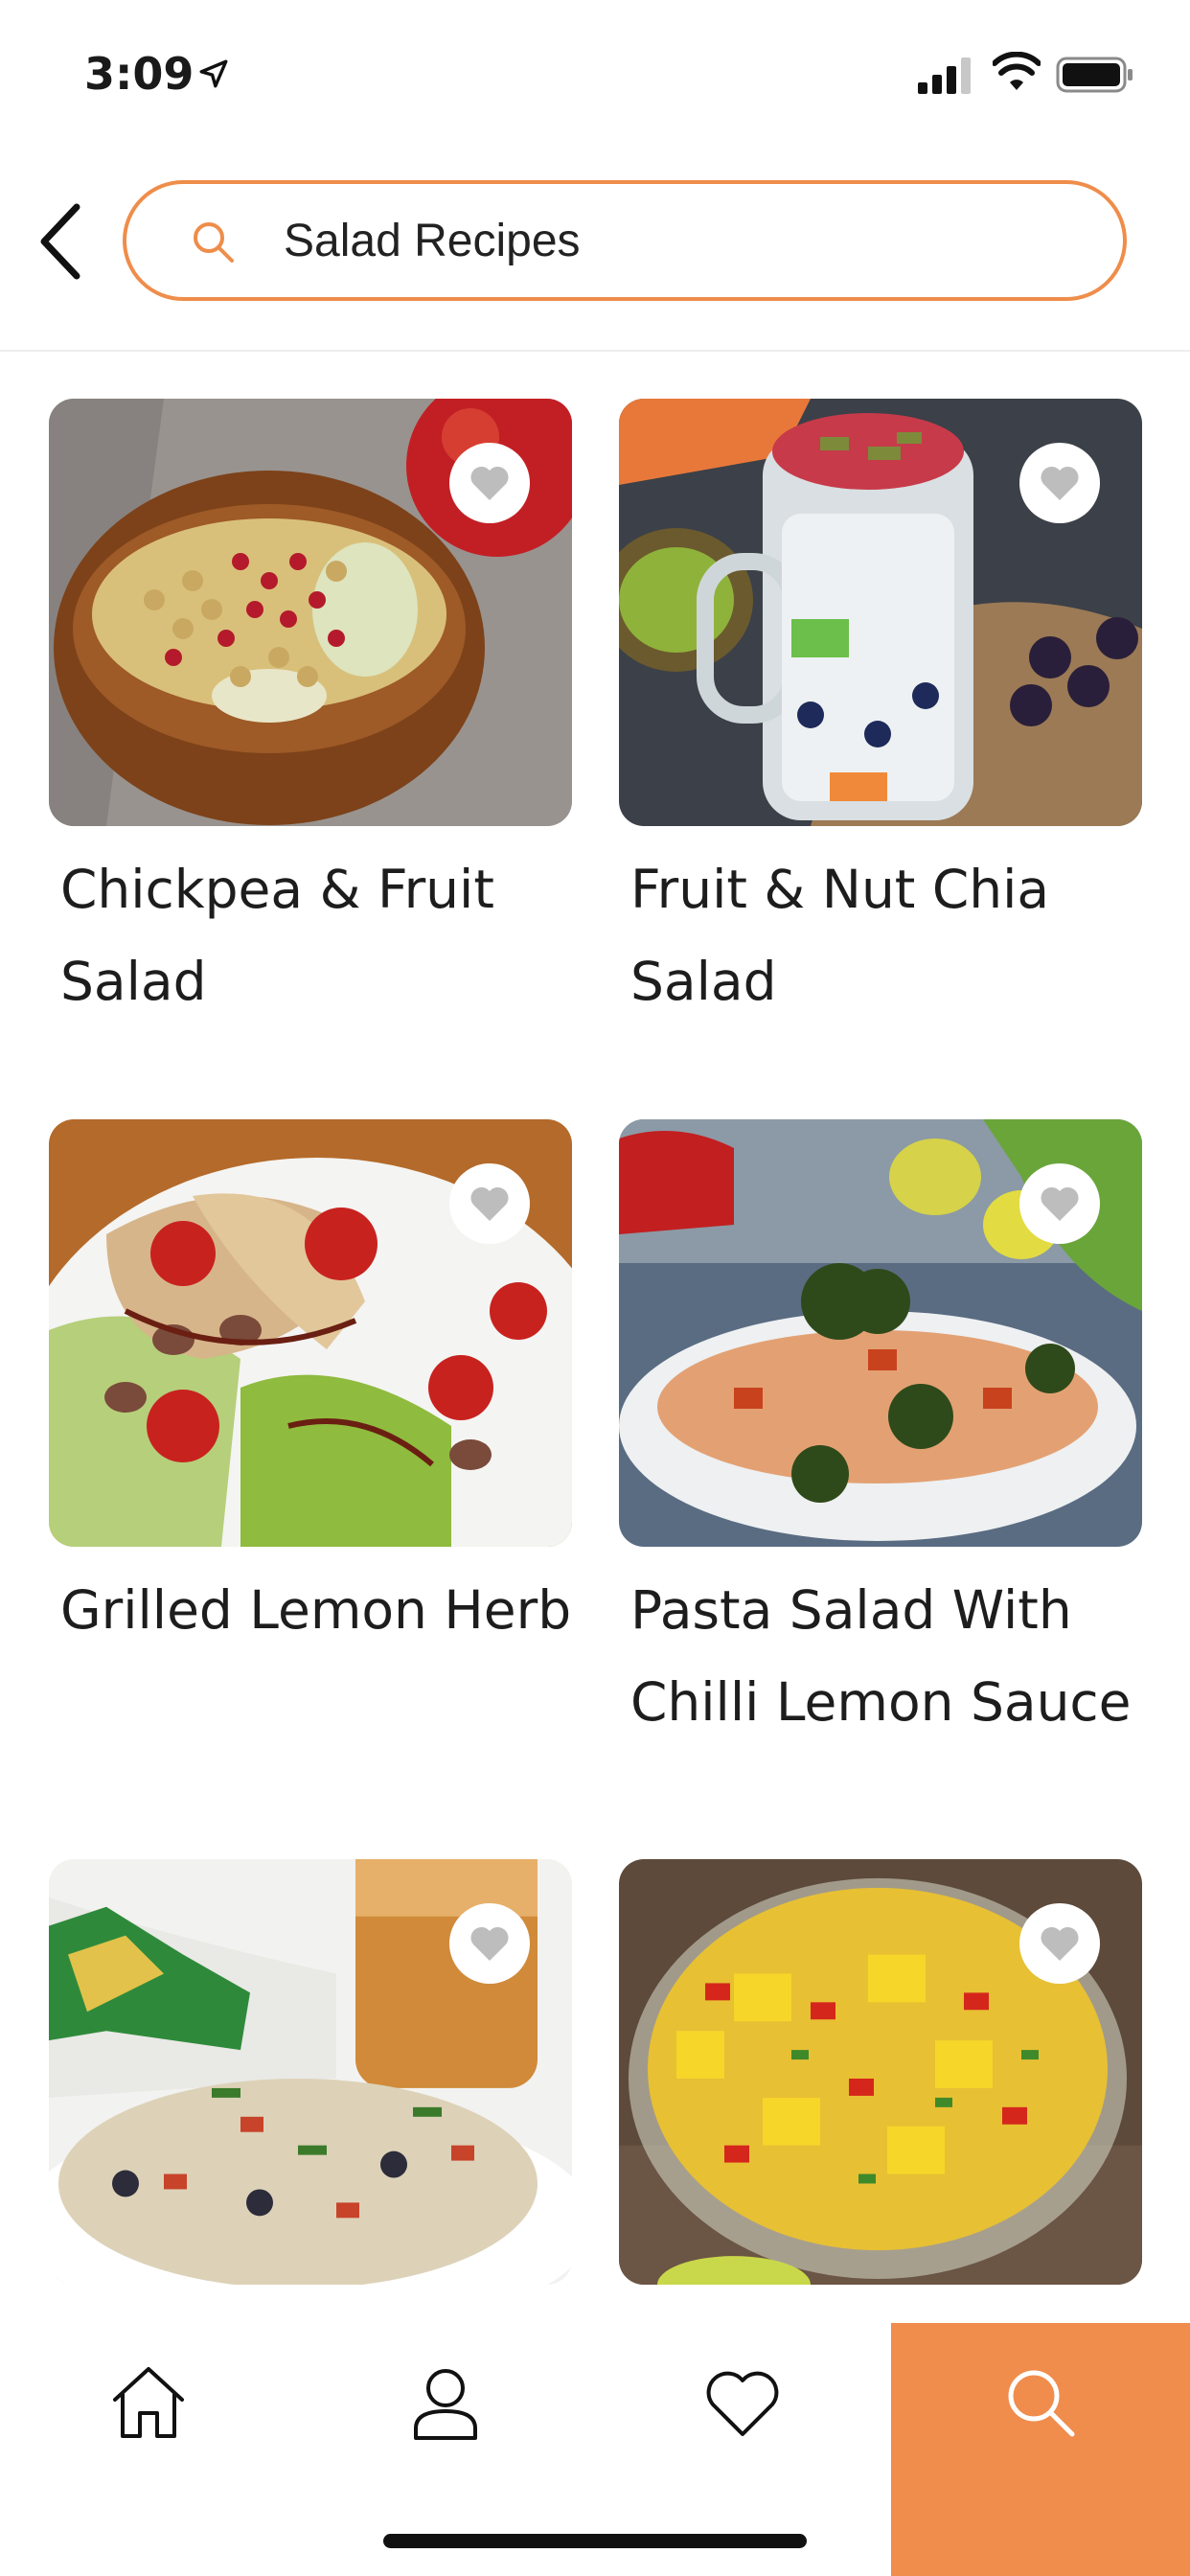  Describe the element at coordinates (595, 2541) in the screenshot. I see `home-indicator` at that location.